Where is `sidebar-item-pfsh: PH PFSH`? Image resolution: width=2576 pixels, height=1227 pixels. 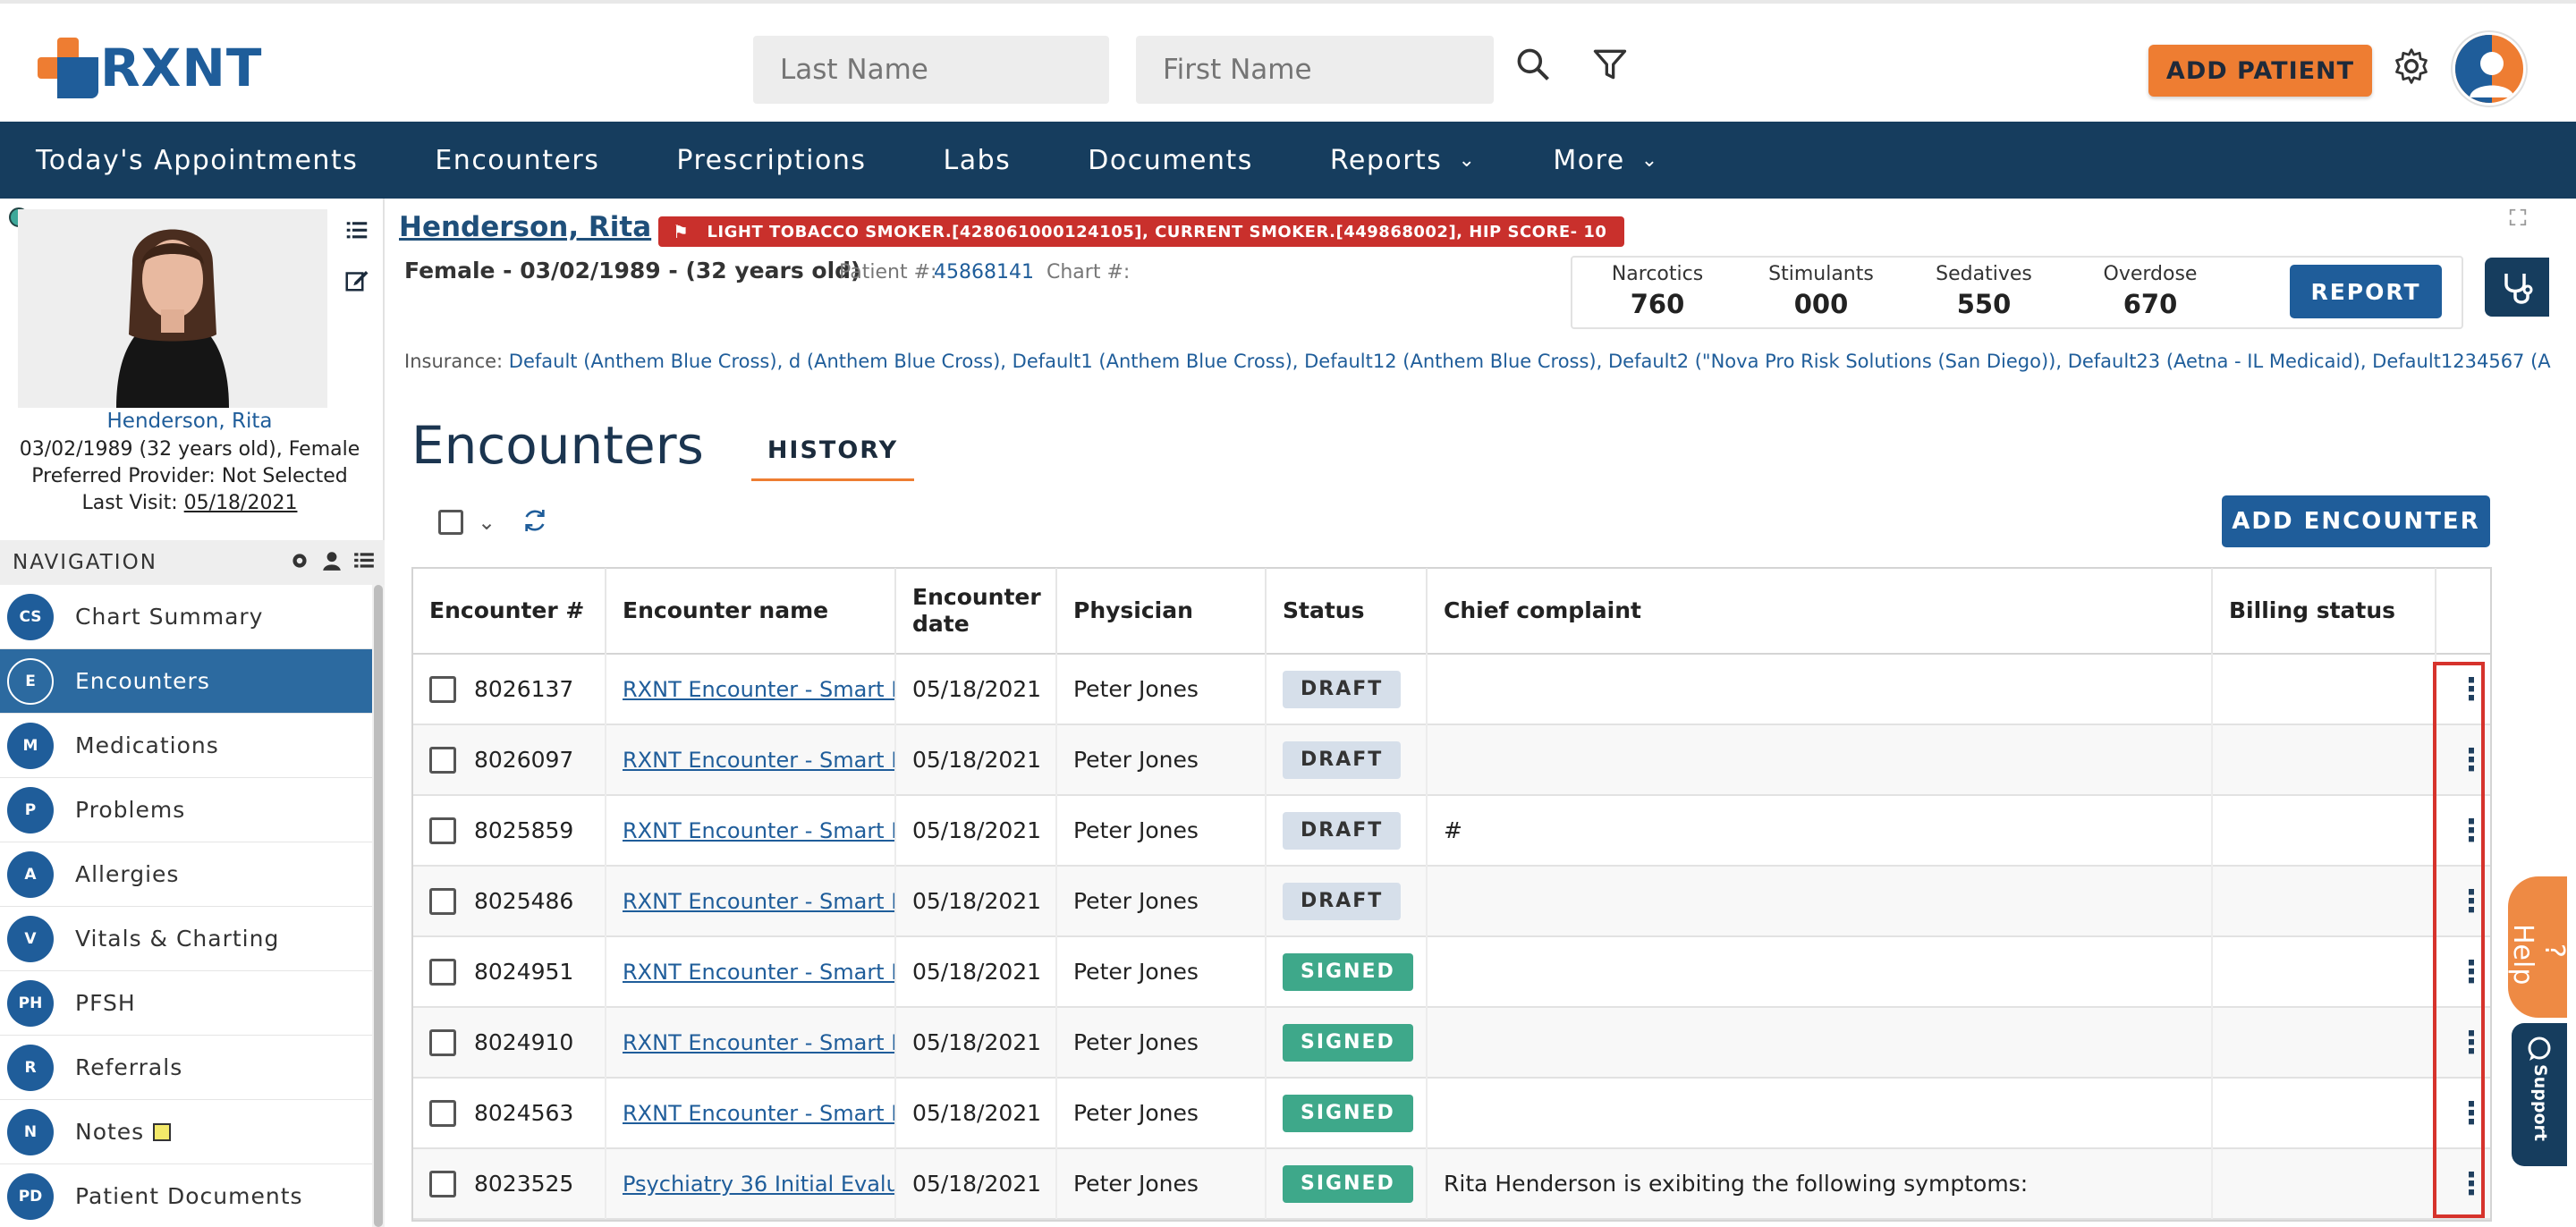 sidebar-item-pfsh: PH PFSH is located at coordinates (186, 1003).